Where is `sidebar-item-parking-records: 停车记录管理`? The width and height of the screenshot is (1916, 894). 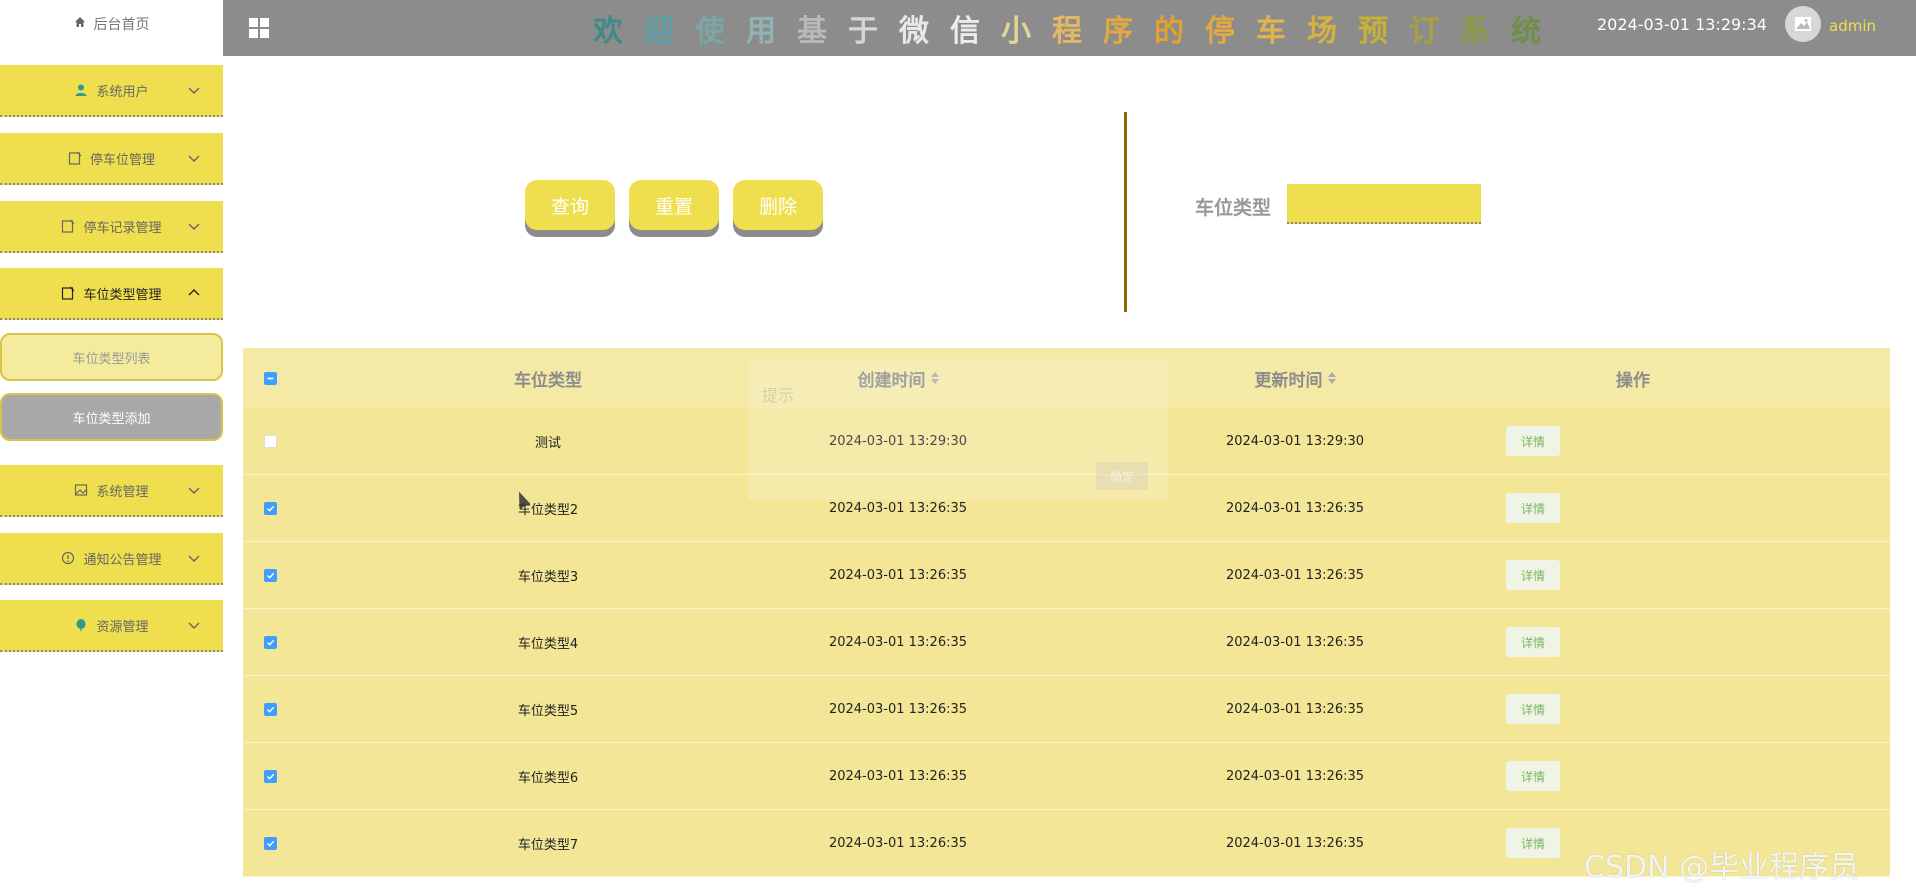
sidebar-item-parking-records: 停车记录管理 is located at coordinates (111, 227).